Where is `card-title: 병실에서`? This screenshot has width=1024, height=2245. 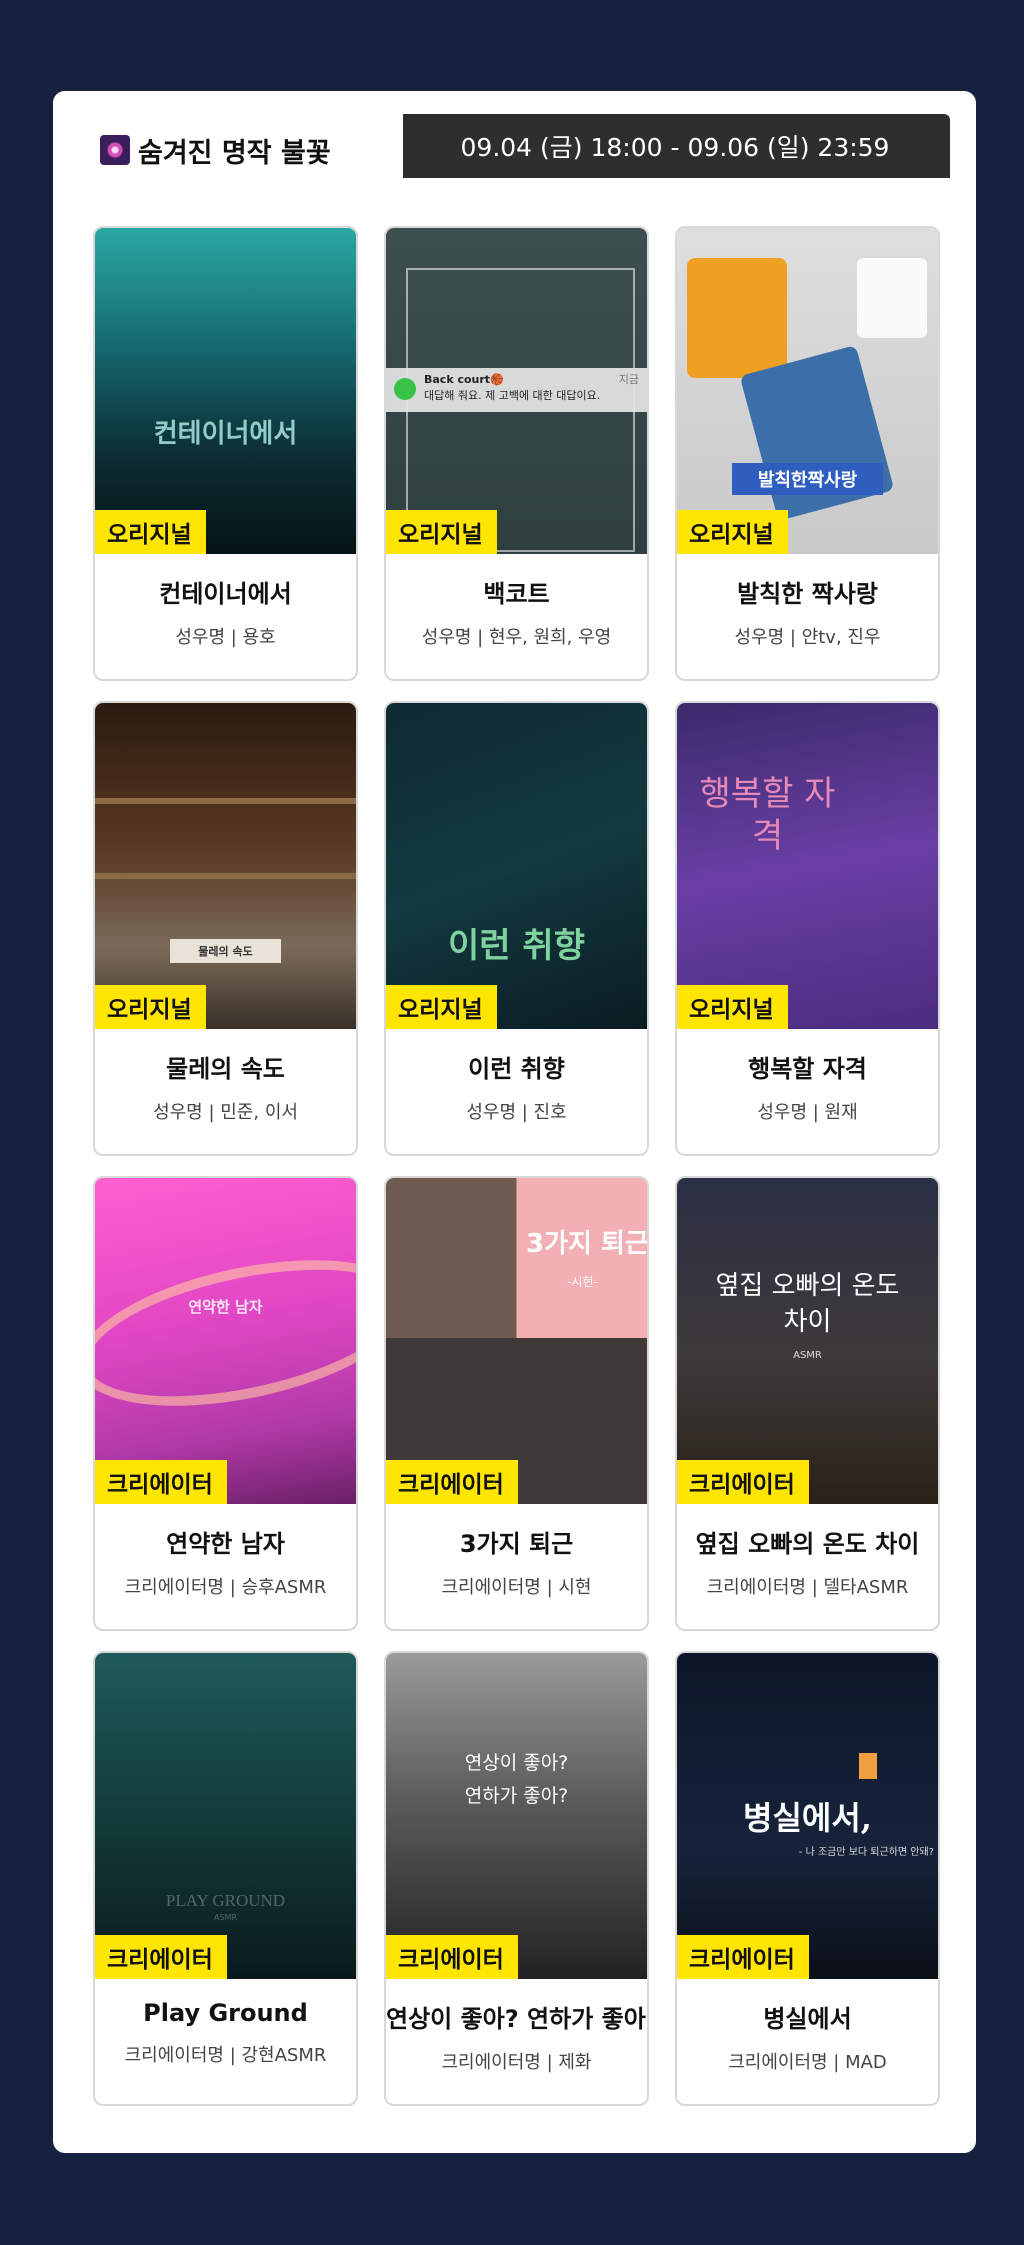
card-title: 병실에서 is located at coordinates (807, 2019).